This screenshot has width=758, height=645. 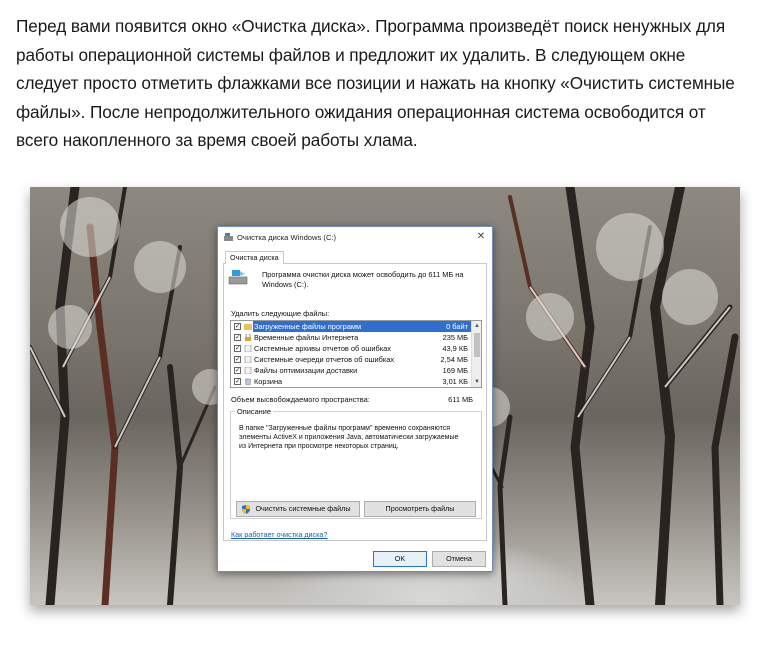 What do you see at coordinates (279, 534) in the screenshot?
I see `help-link: Как работает очистка диска?` at bounding box center [279, 534].